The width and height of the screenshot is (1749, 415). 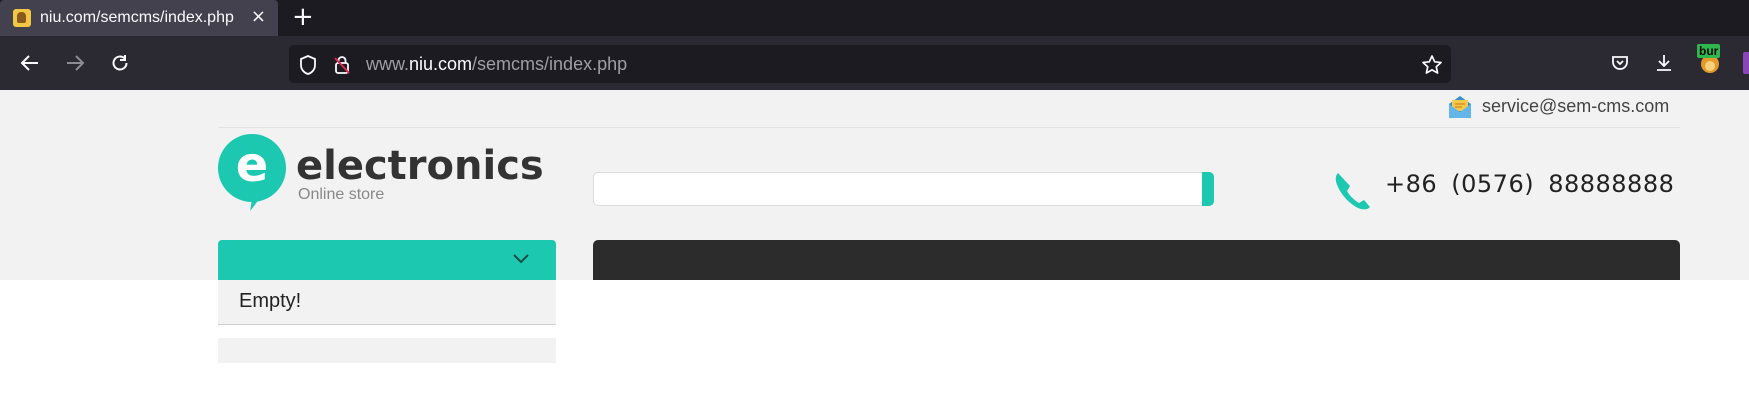 I want to click on download-icon, so click(x=1664, y=63).